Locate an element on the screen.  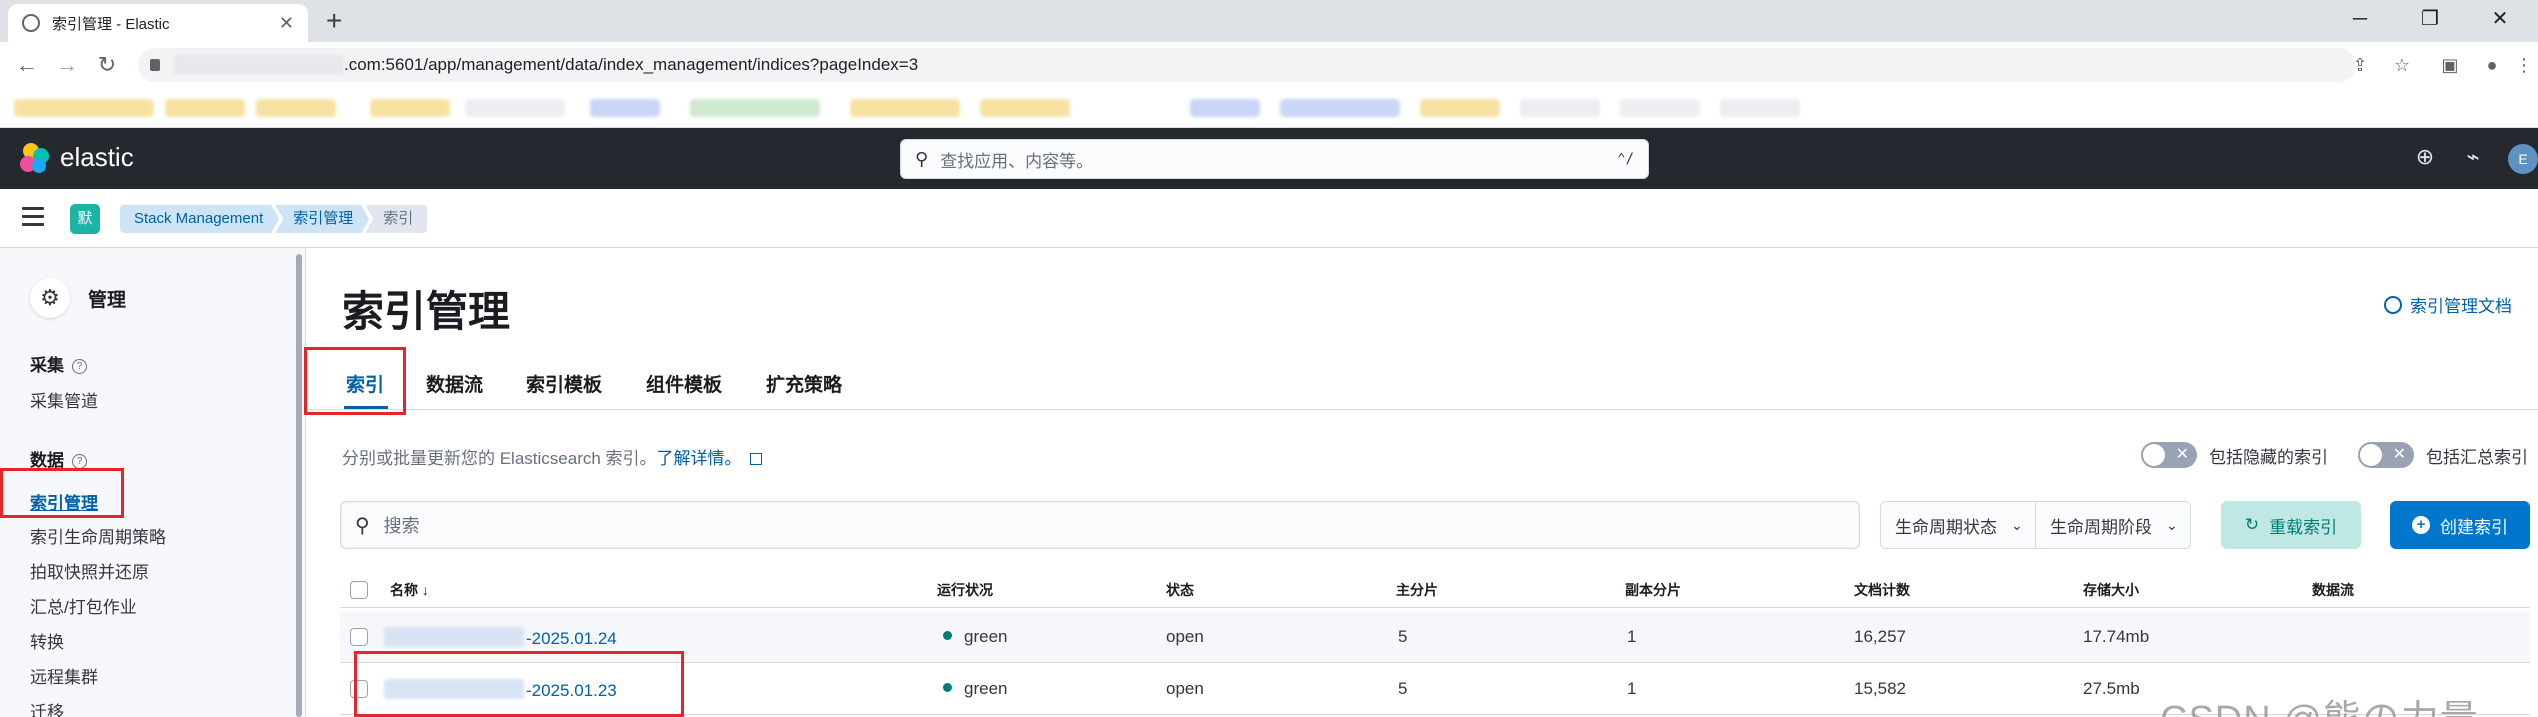
breadcrumb-bar: 默 Stack Management 索引管理 索引 is located at coordinates (1269, 218).